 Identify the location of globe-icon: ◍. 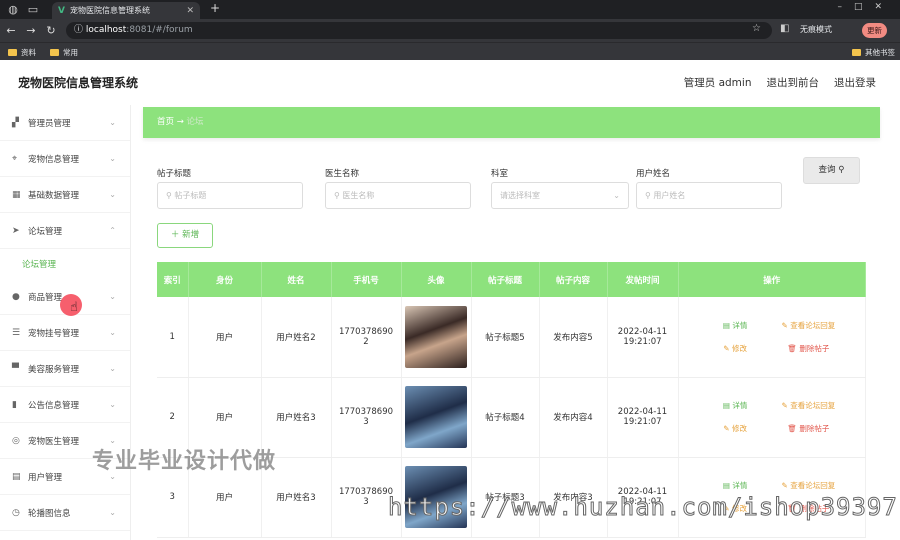
(13, 10).